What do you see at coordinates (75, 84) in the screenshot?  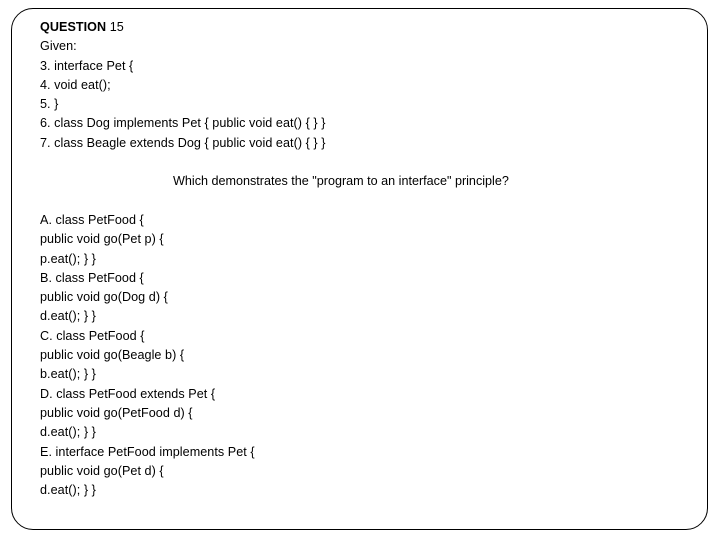 I see `code-line-4: 4. void eat();` at bounding box center [75, 84].